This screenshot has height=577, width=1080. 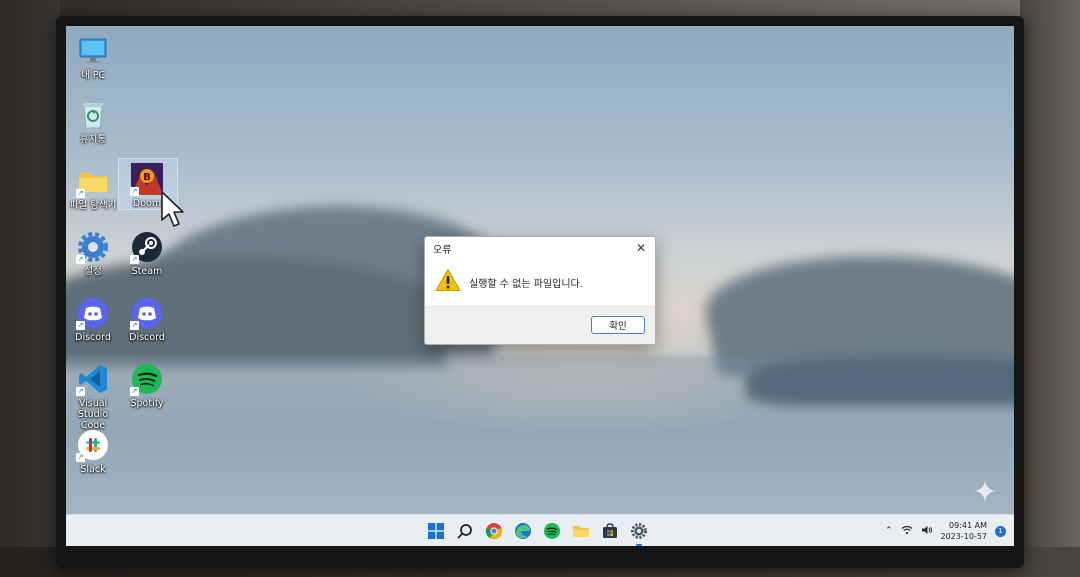 I want to click on chrome-icon, so click(x=494, y=531).